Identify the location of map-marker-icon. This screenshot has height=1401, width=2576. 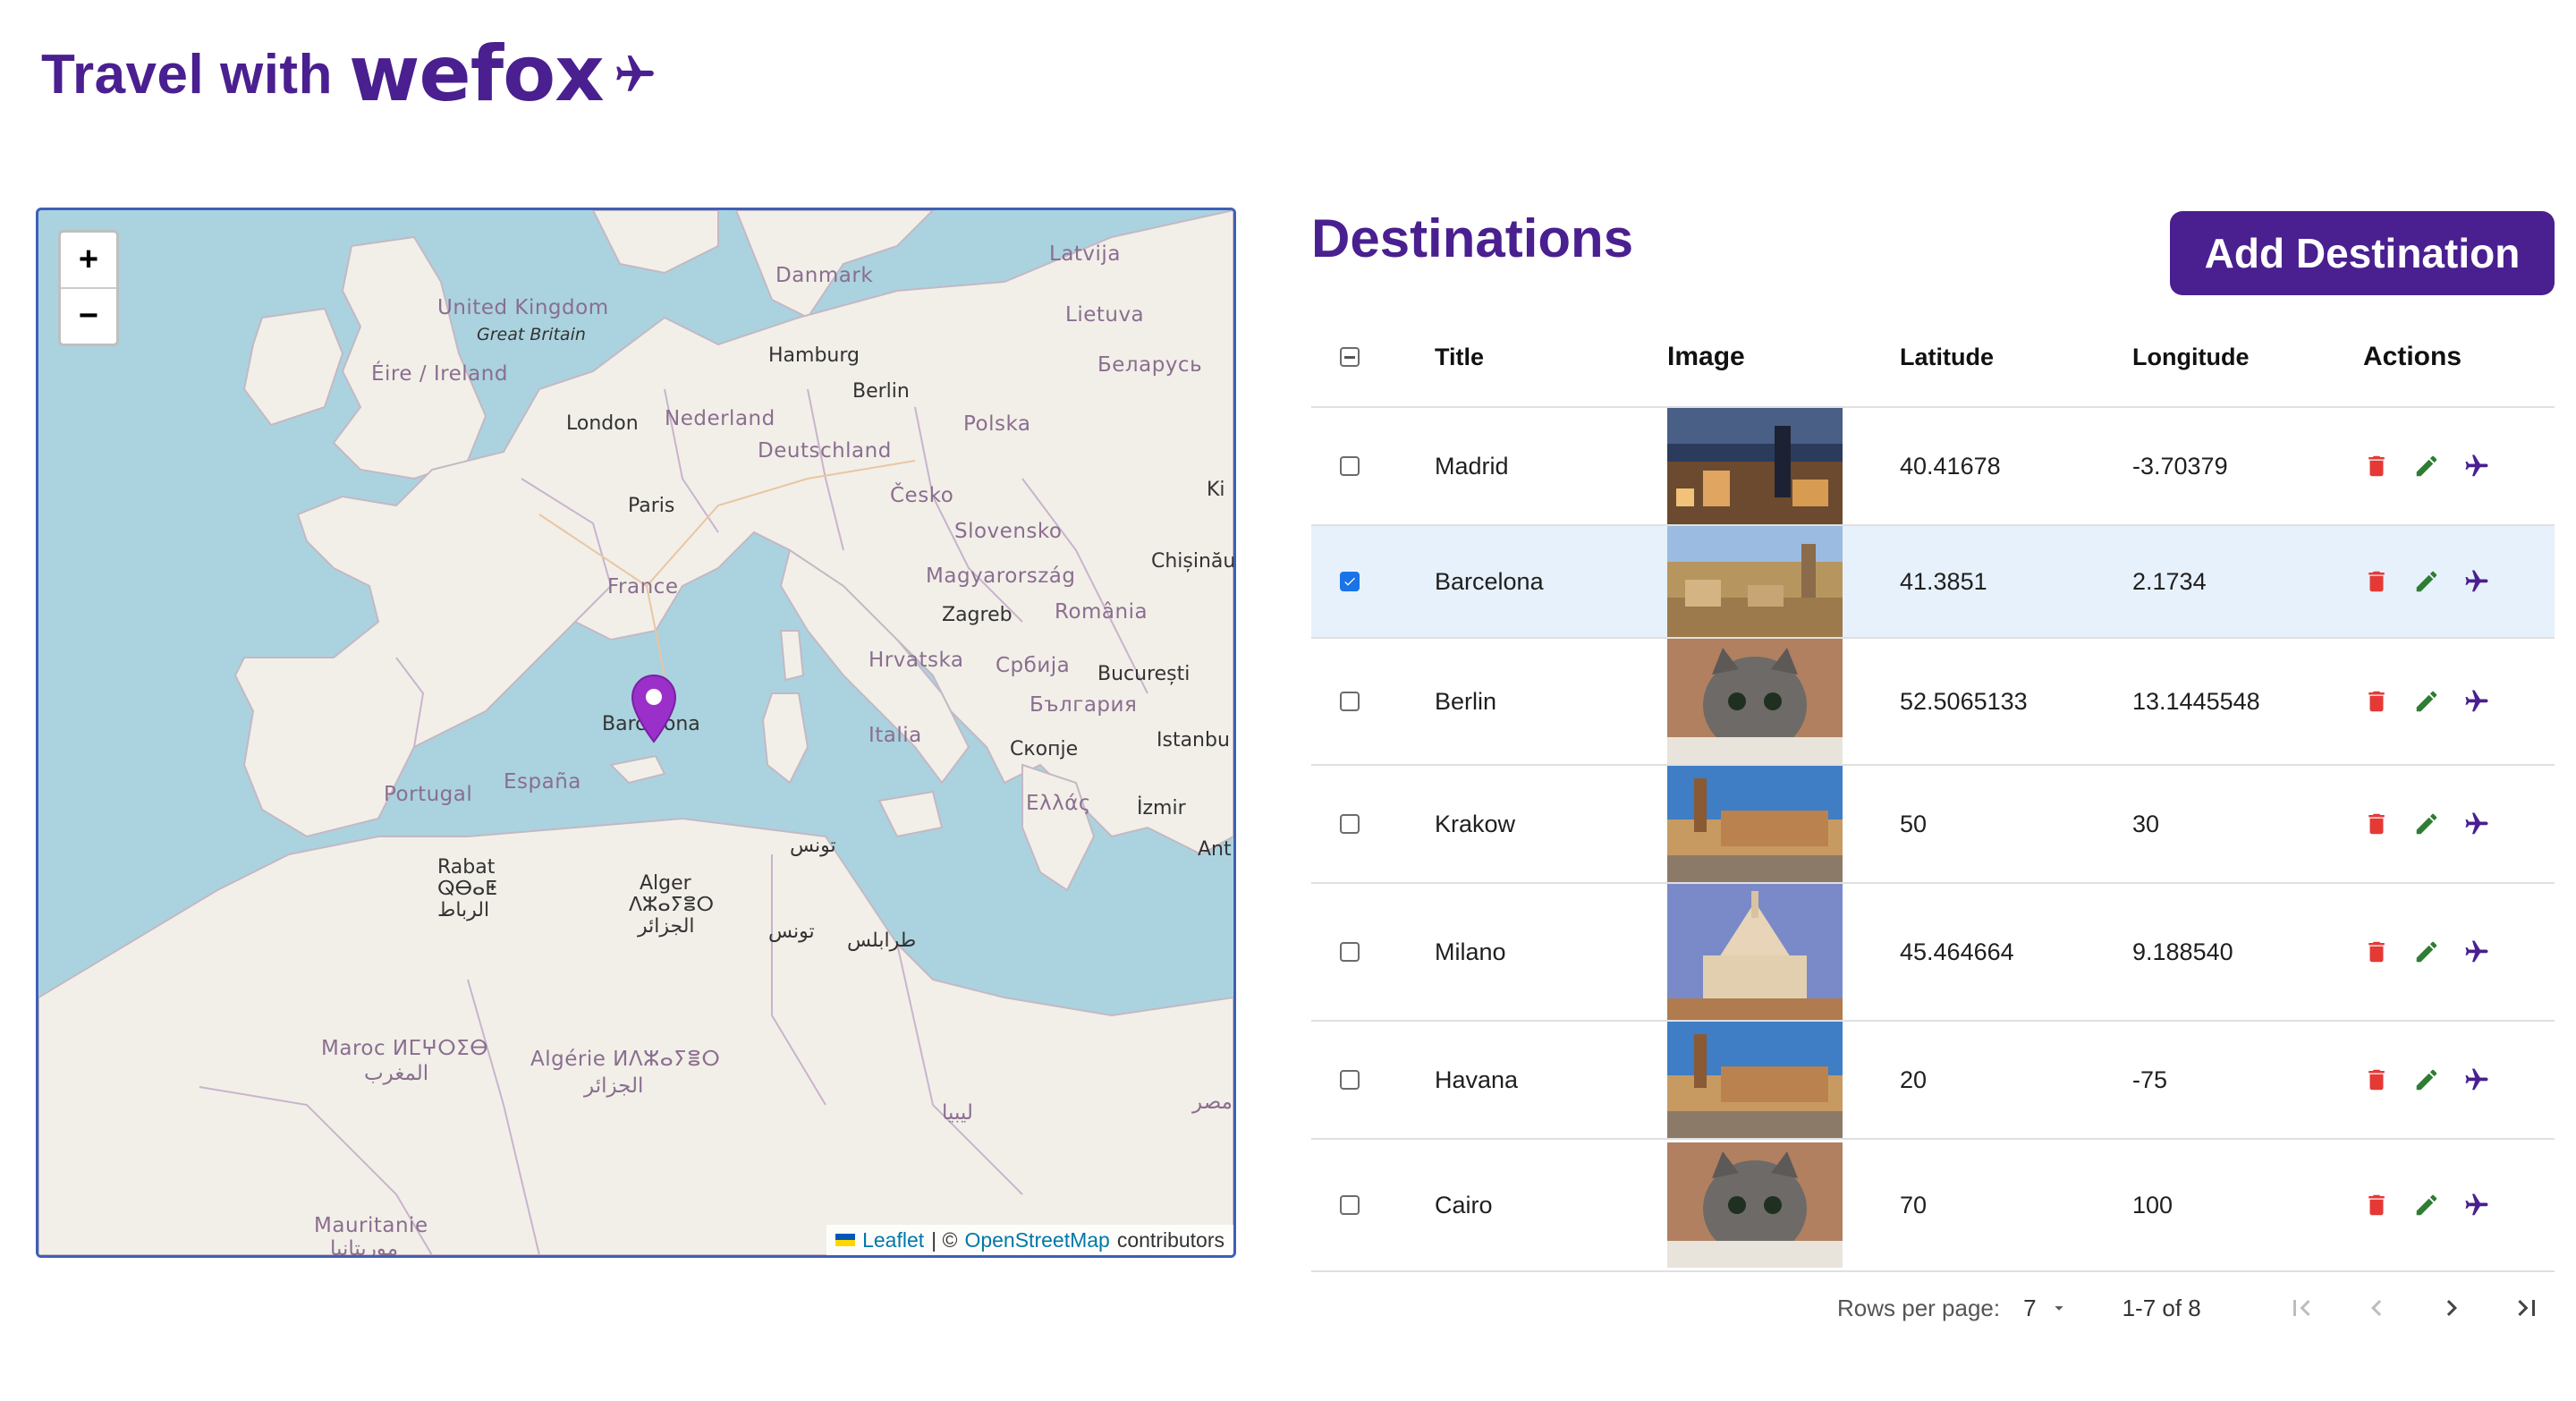
(654, 708).